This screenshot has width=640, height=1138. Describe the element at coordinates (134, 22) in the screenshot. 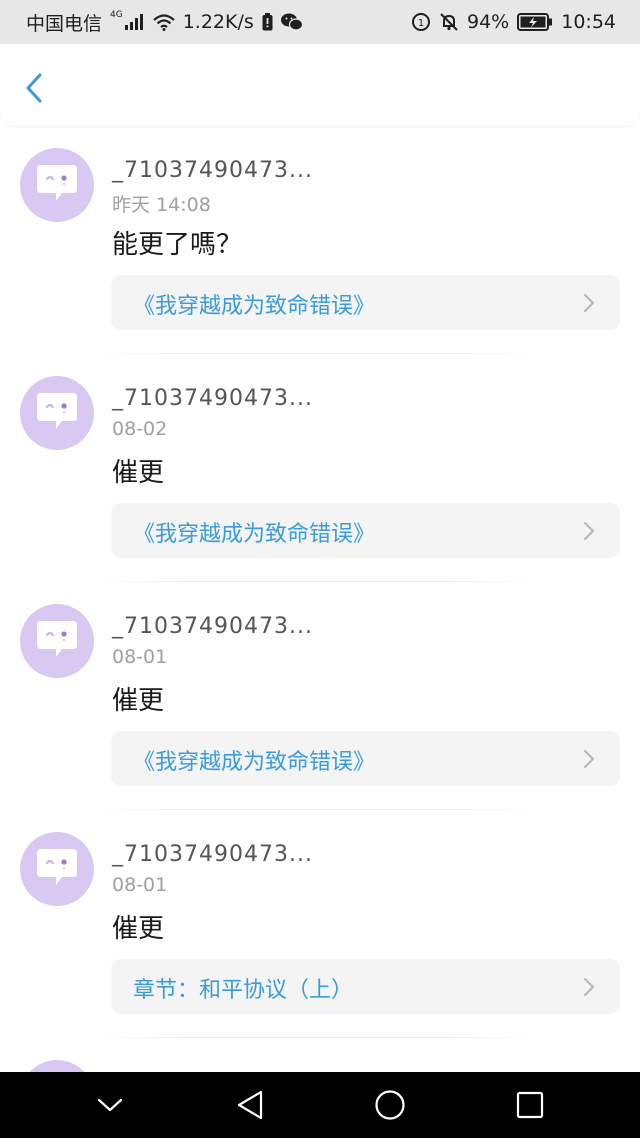

I see `signal-icon` at that location.